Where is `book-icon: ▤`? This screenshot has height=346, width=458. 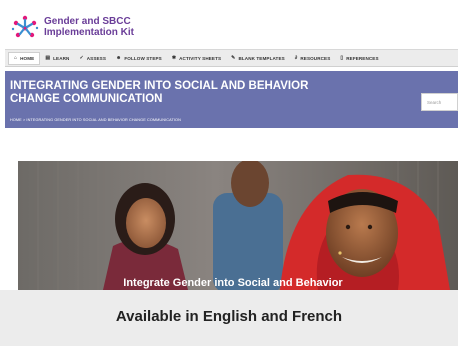
book-icon: ▤ is located at coordinates (48, 58).